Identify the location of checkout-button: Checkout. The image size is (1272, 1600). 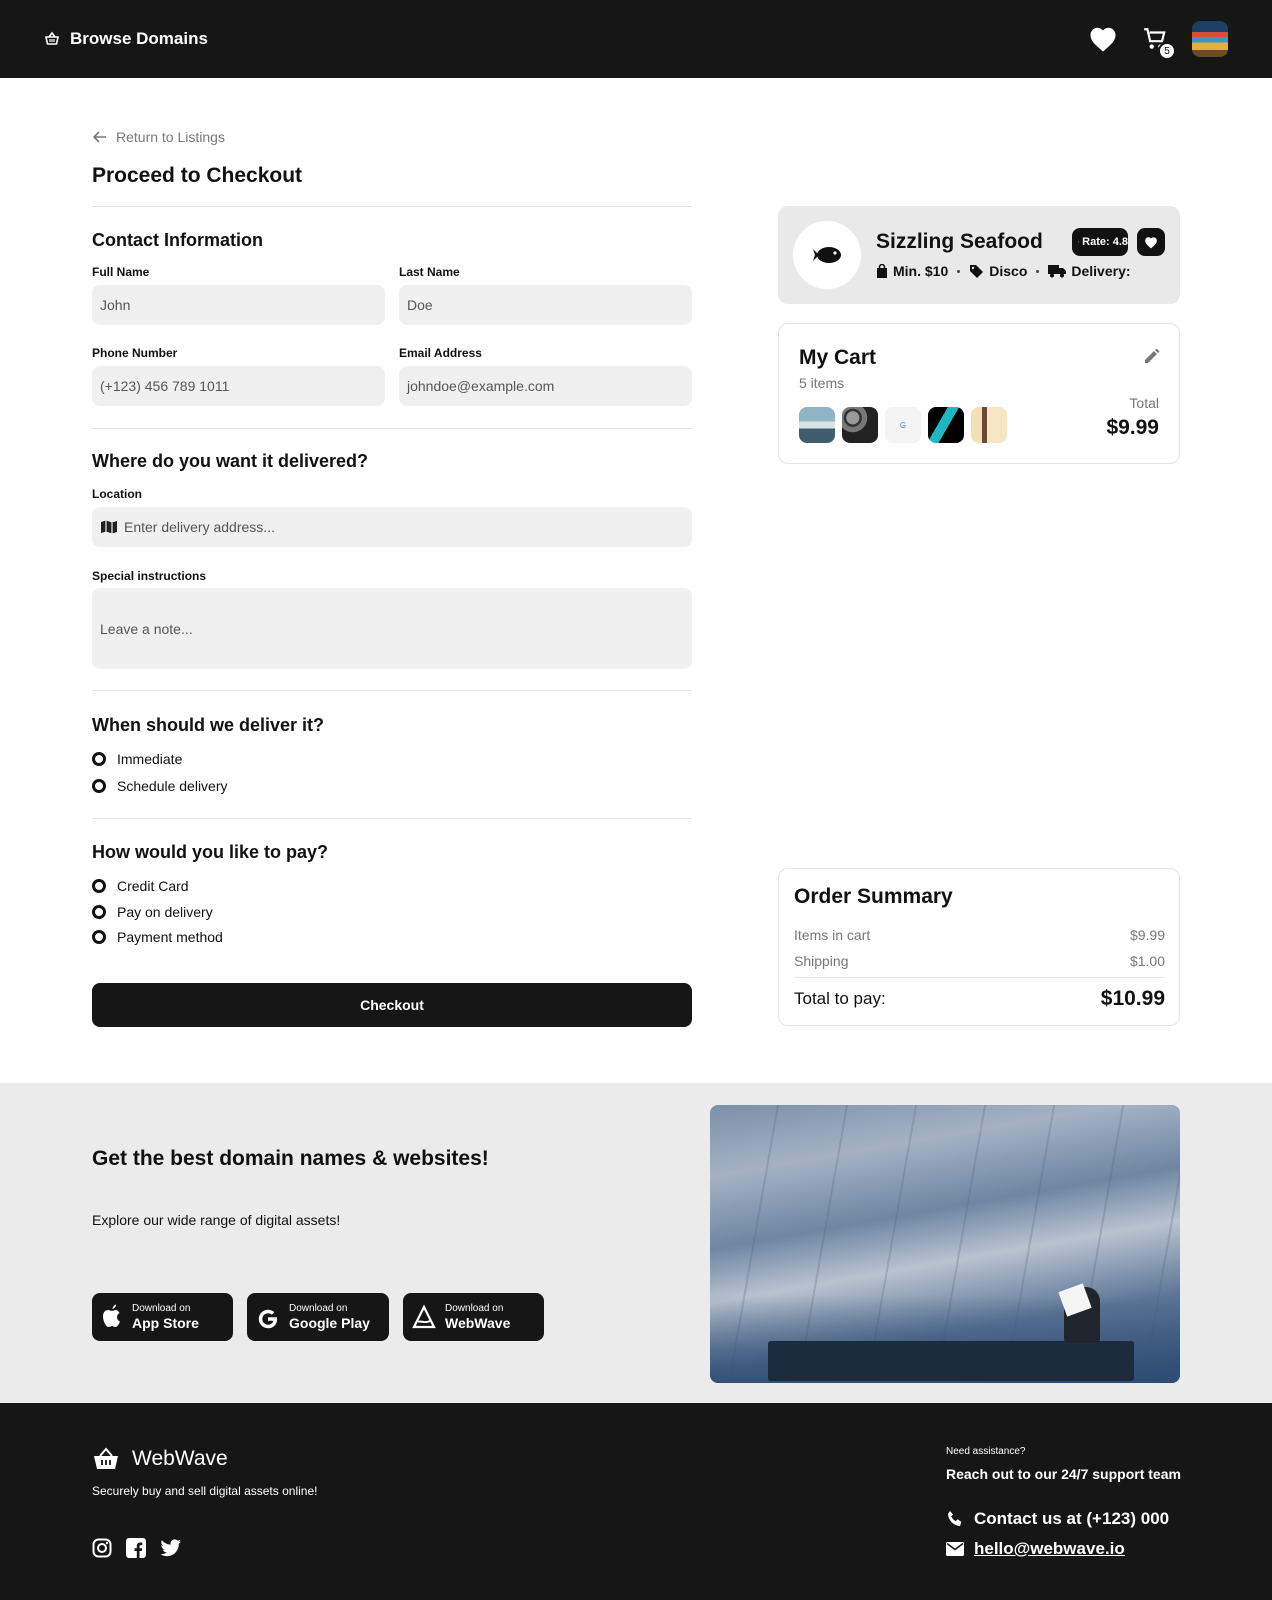
(392, 1005).